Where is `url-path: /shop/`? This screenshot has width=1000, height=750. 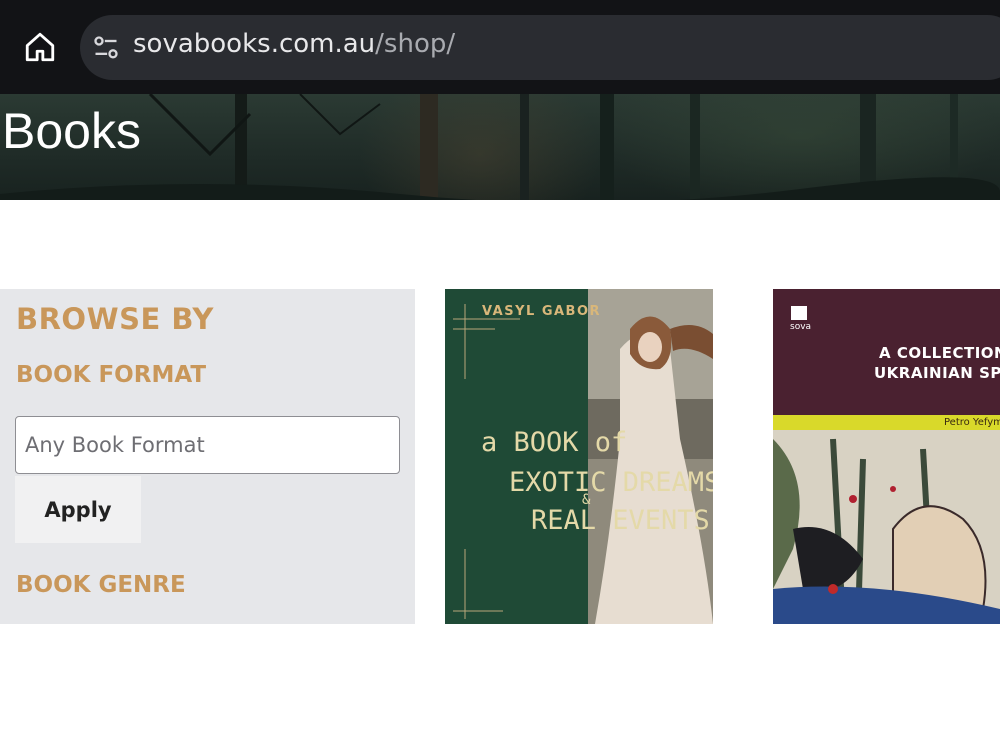
url-path: /shop/ is located at coordinates (415, 44).